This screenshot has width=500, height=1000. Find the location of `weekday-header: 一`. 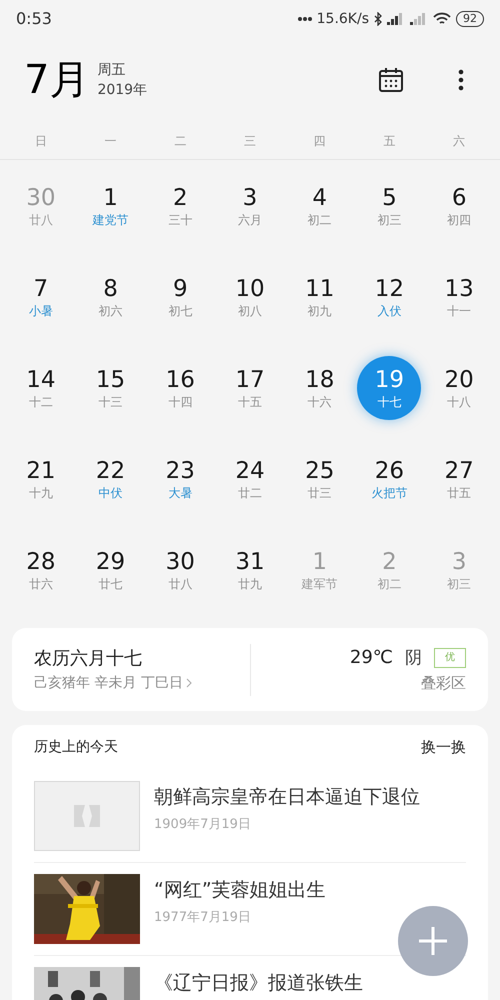

weekday-header: 一 is located at coordinates (111, 141).